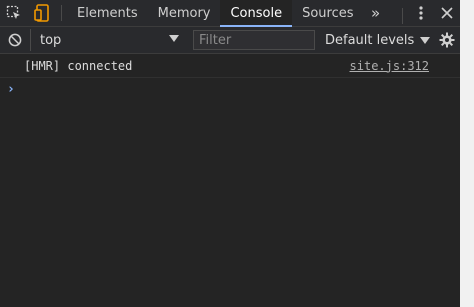 Image resolution: width=474 pixels, height=307 pixels. What do you see at coordinates (51, 40) in the screenshot?
I see `context-selector-value: top` at bounding box center [51, 40].